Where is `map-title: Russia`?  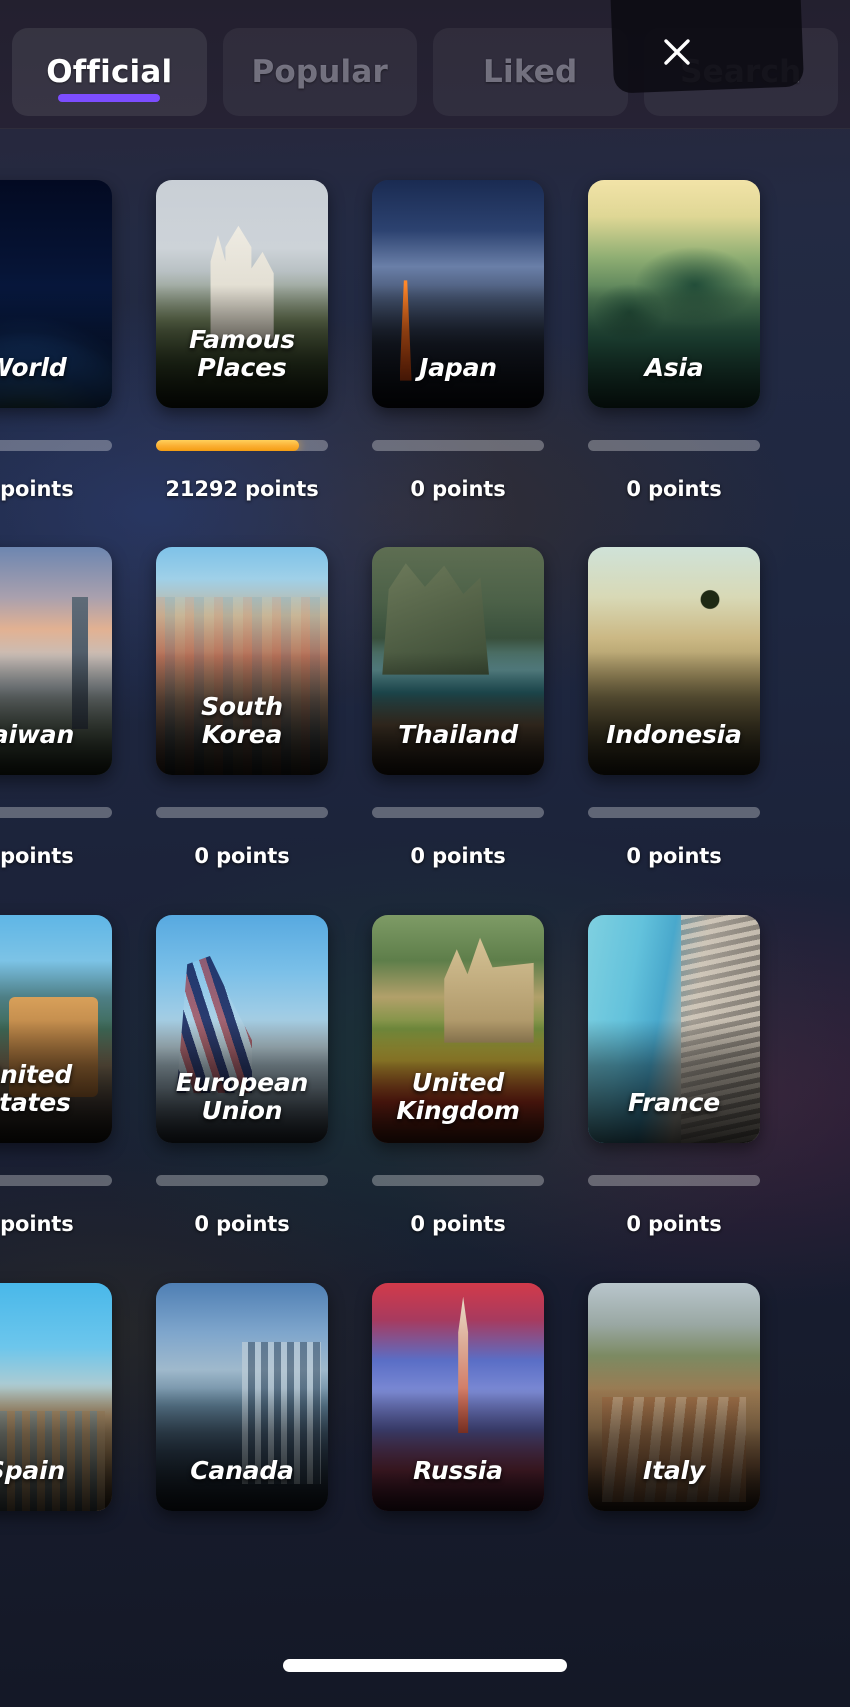 map-title: Russia is located at coordinates (458, 1470).